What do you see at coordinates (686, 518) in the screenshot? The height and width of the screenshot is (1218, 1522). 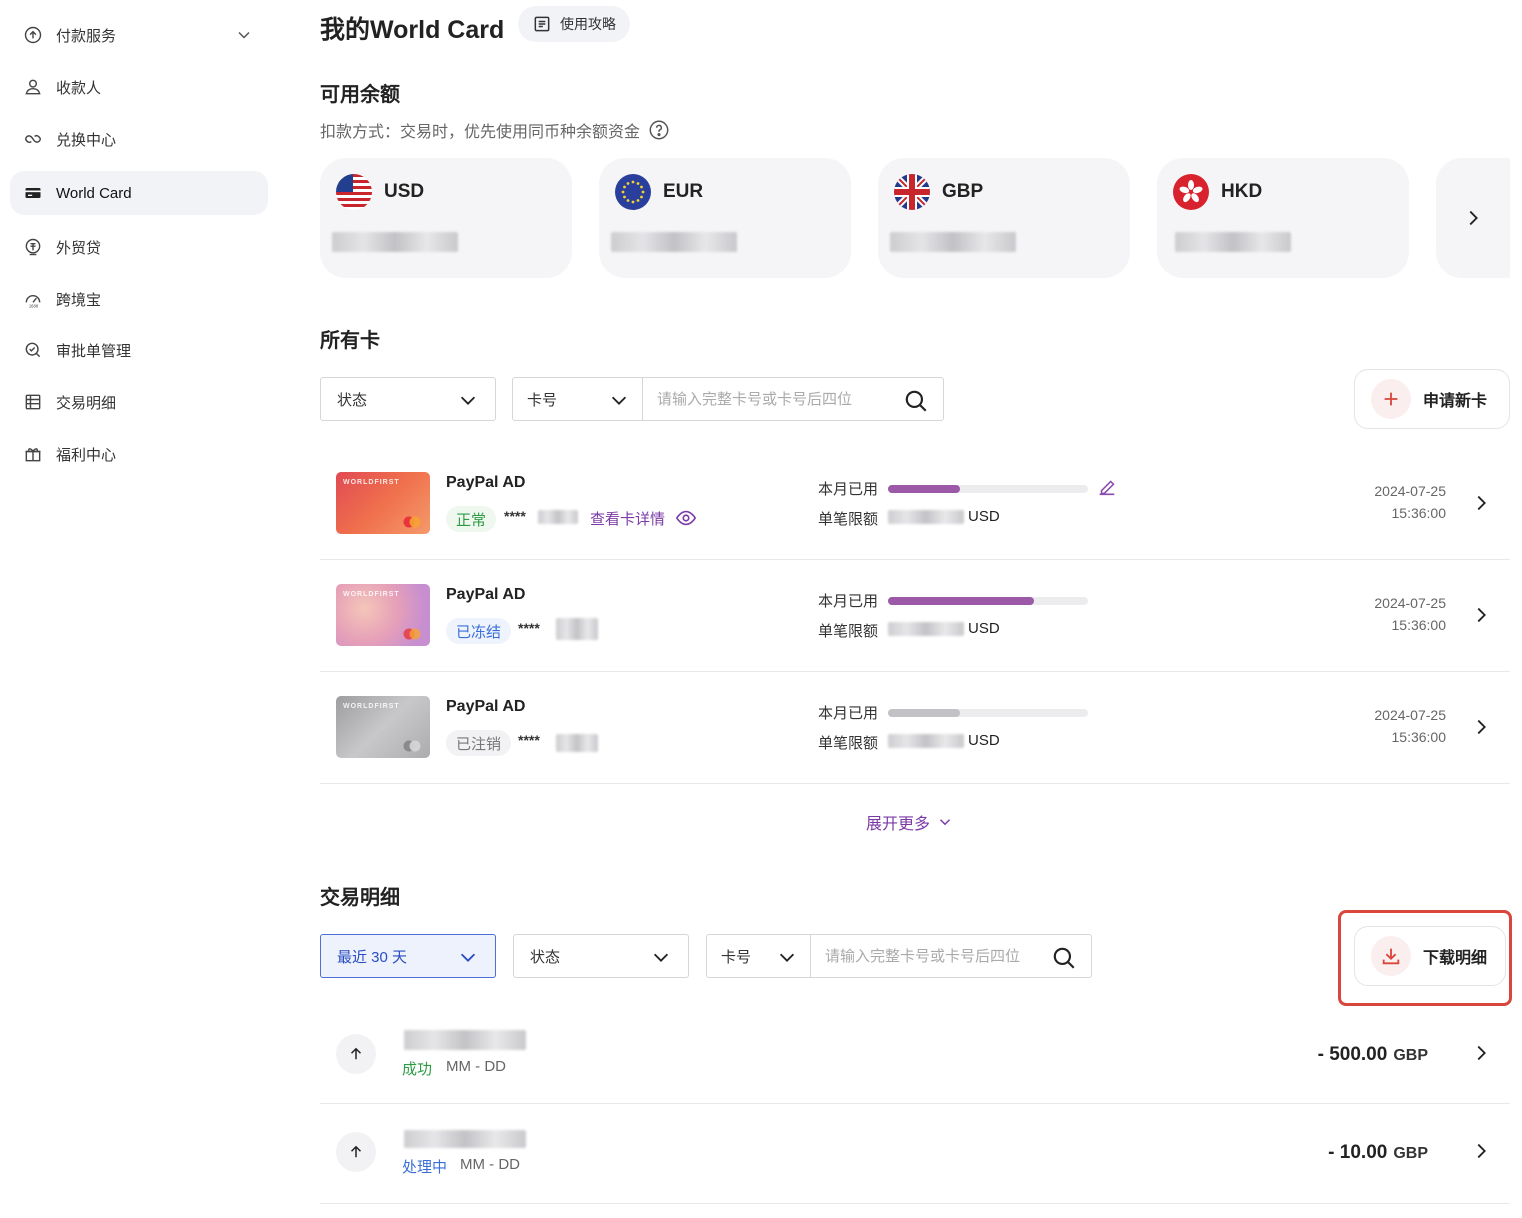 I see `eye-icon` at bounding box center [686, 518].